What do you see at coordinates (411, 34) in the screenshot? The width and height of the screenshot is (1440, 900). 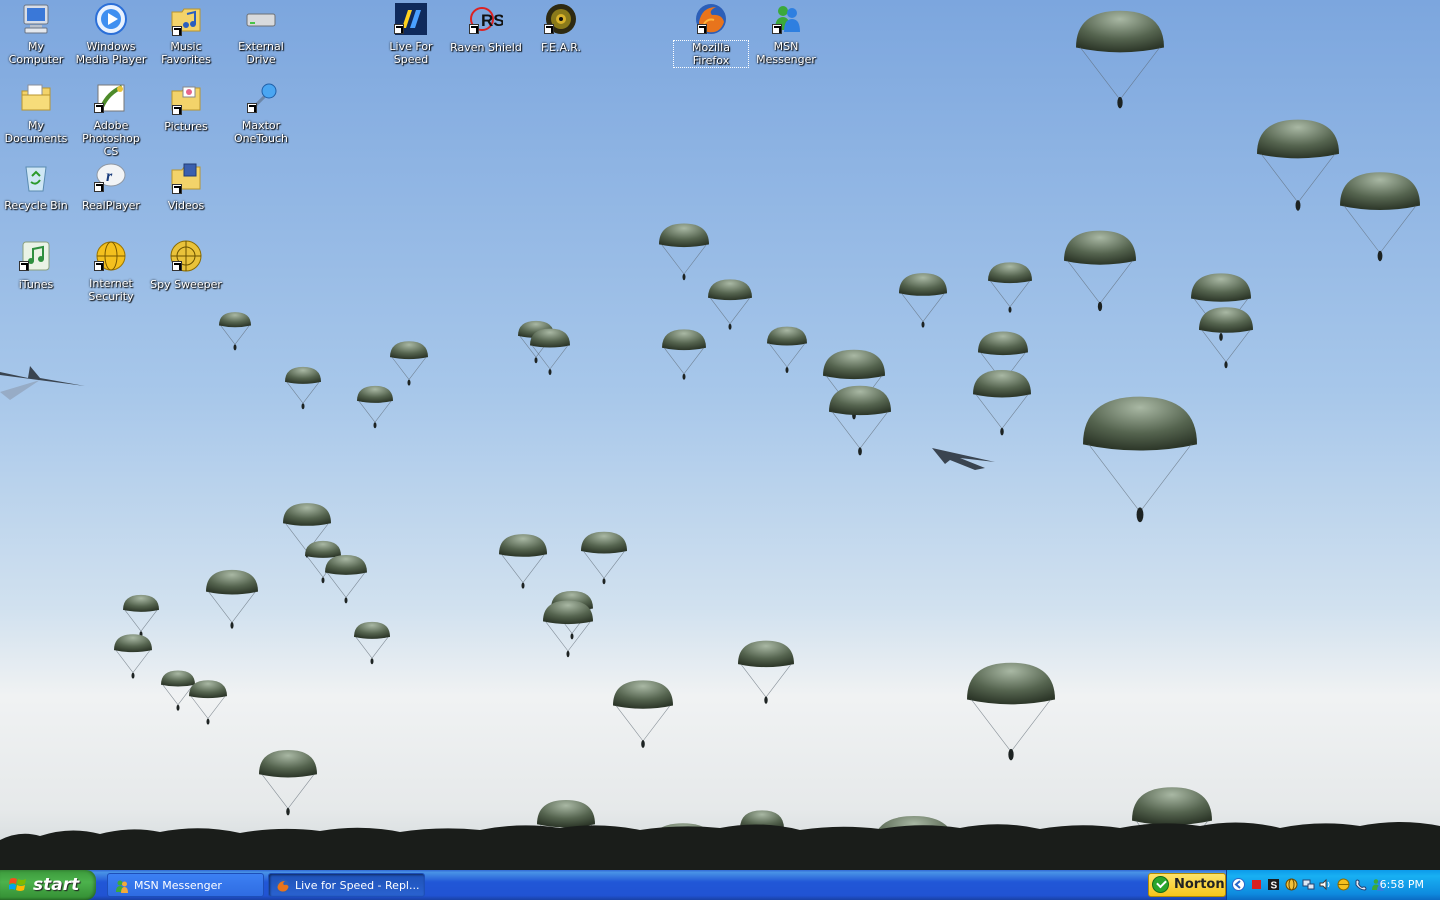 I see `desktop-icon-live-for-speed: Live For Speed` at bounding box center [411, 34].